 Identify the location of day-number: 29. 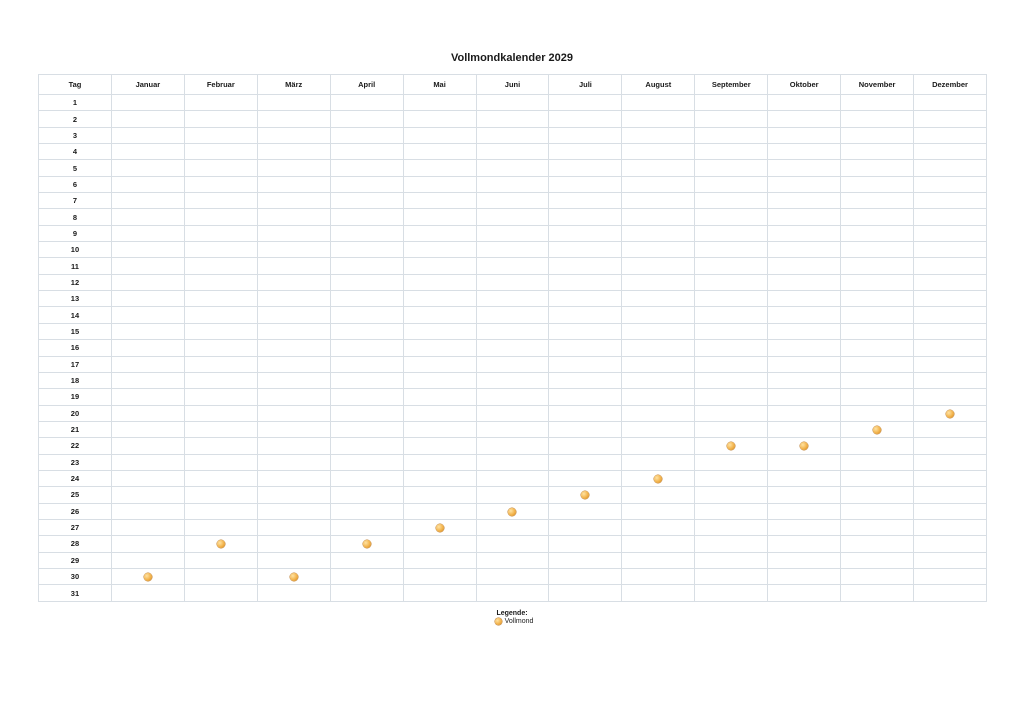
(75, 560).